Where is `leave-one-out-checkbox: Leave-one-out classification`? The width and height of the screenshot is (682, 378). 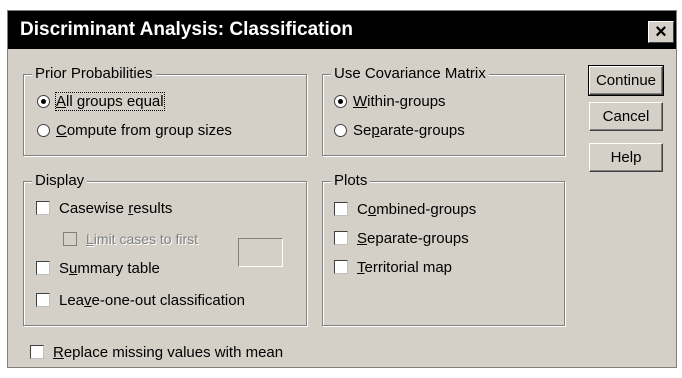 leave-one-out-checkbox: Leave-one-out classification is located at coordinates (140, 300).